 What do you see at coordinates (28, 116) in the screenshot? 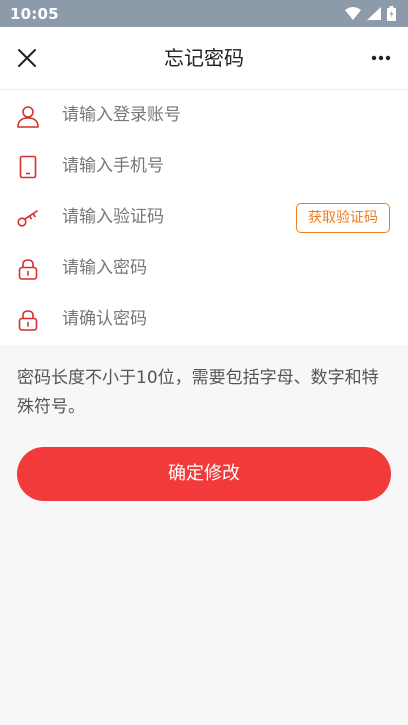
I see `user-icon` at bounding box center [28, 116].